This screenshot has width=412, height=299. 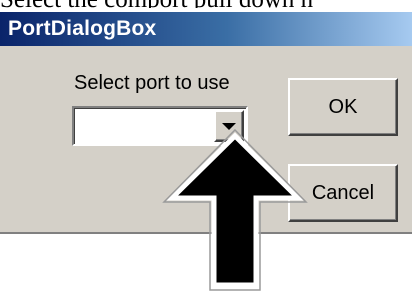 I want to click on ok-button: OK, so click(x=343, y=107).